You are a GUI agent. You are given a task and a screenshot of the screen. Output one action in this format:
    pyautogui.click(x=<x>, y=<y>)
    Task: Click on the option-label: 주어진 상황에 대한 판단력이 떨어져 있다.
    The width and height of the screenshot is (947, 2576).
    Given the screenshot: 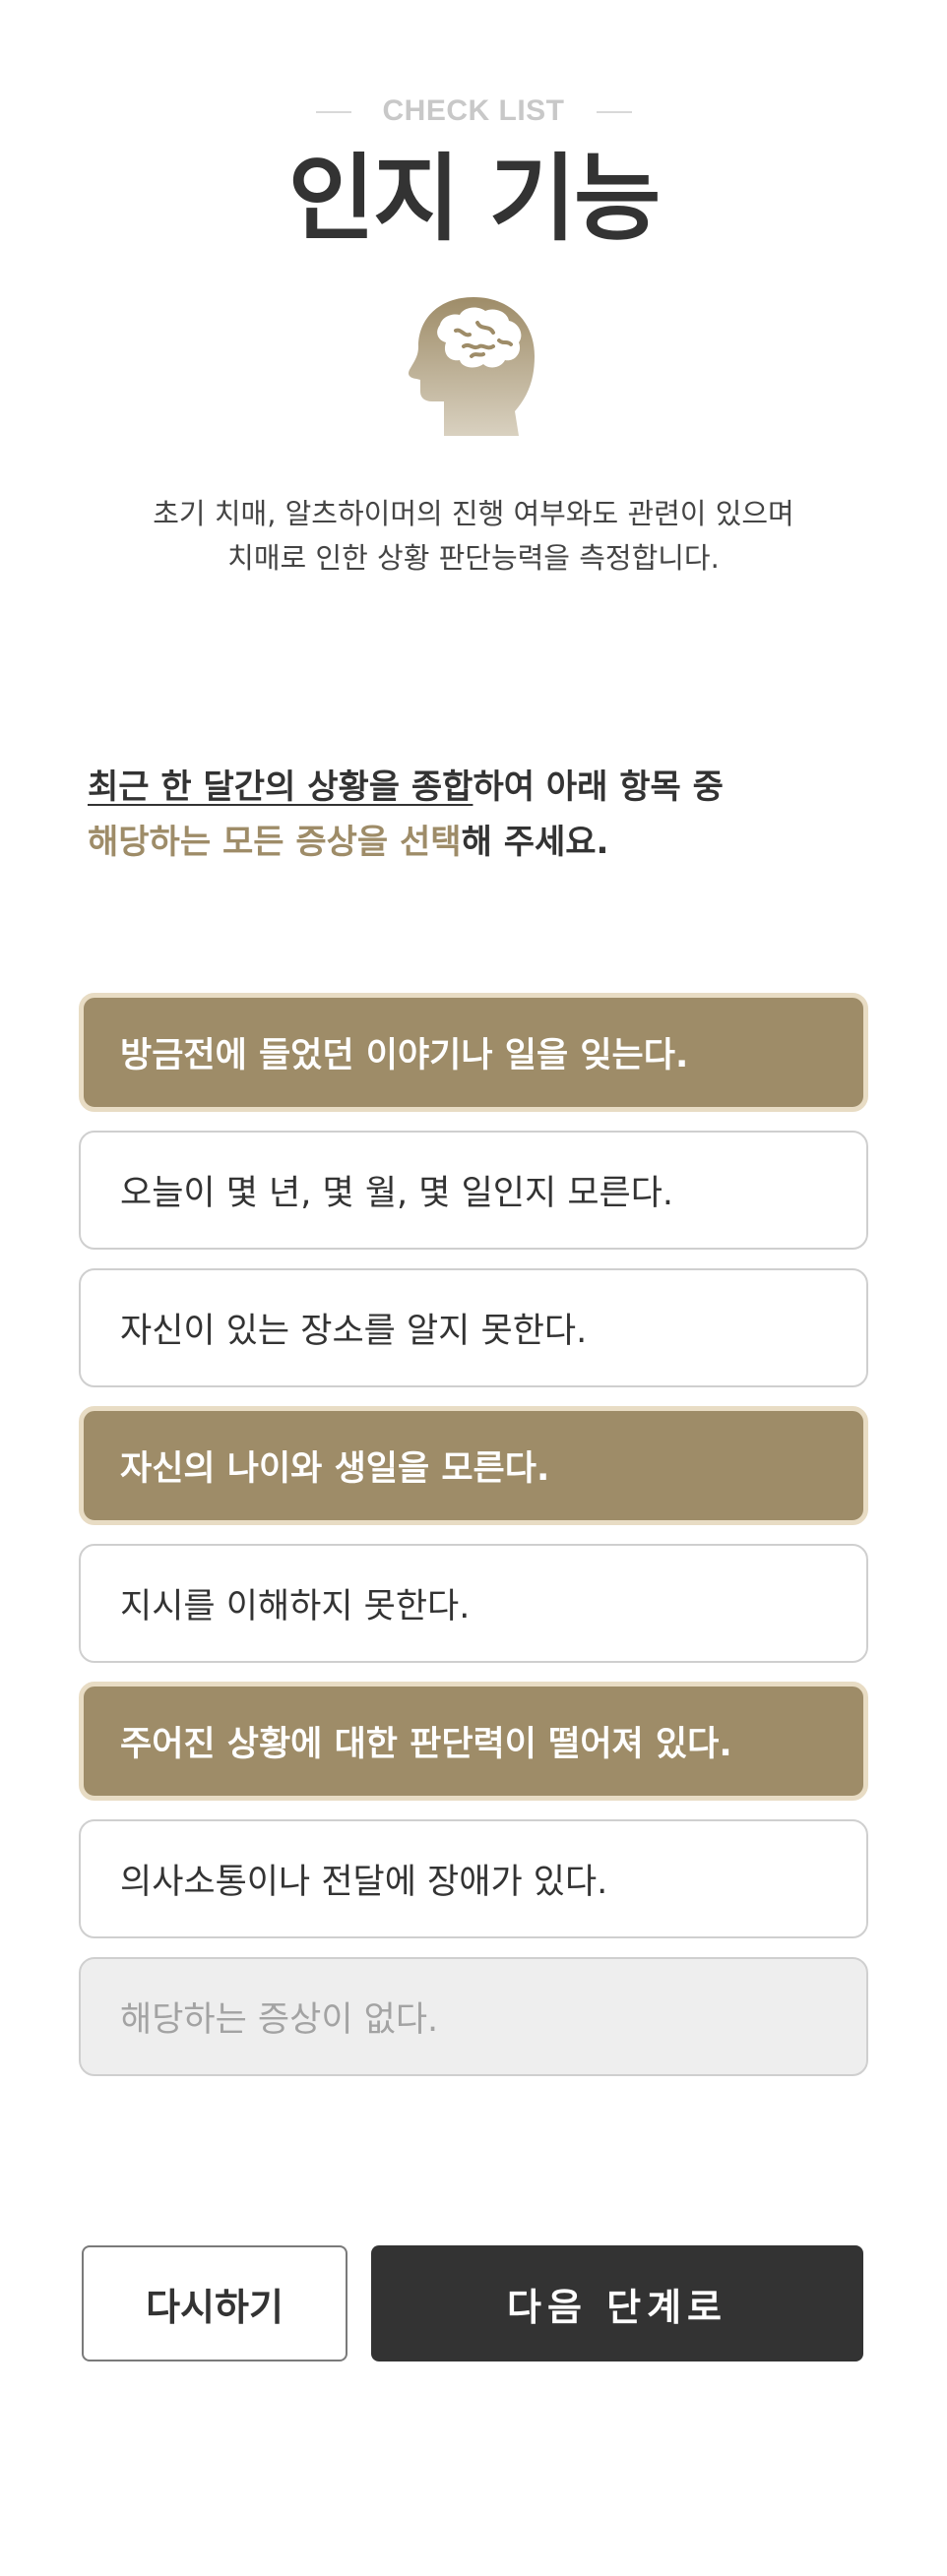 What is the action you would take?
    pyautogui.click(x=426, y=1744)
    